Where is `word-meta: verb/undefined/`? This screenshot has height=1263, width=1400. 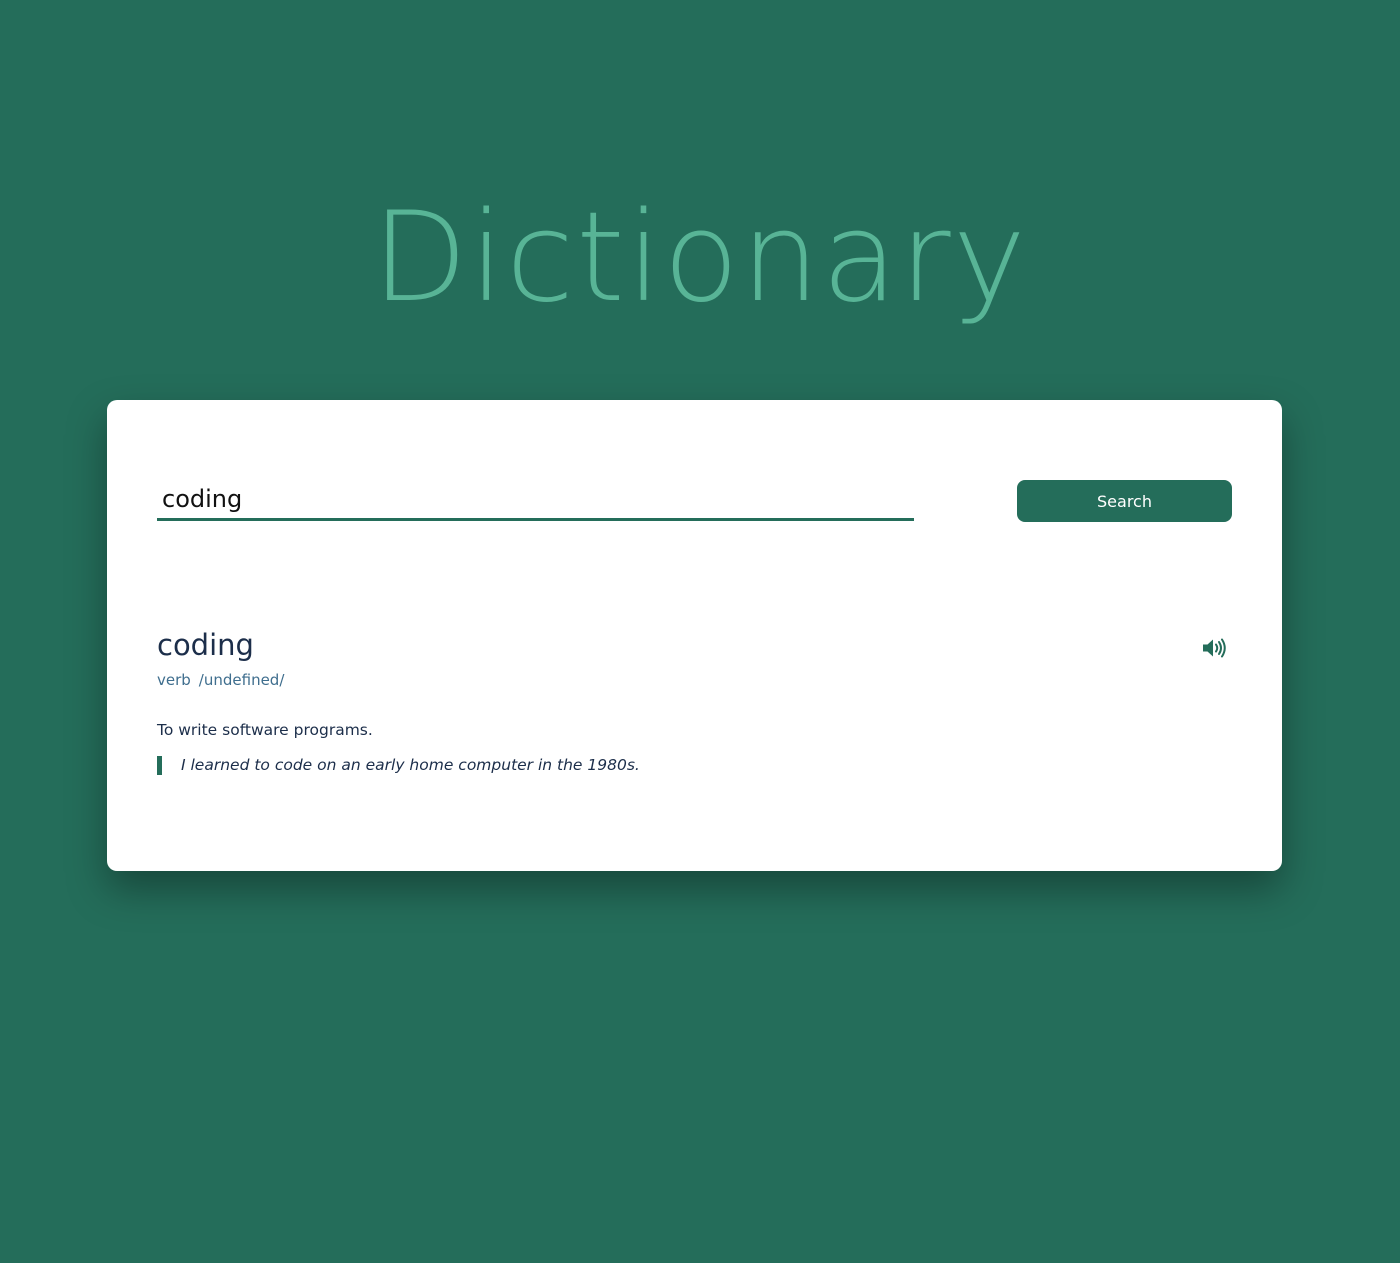
word-meta: verb/undefined/ is located at coordinates (220, 680).